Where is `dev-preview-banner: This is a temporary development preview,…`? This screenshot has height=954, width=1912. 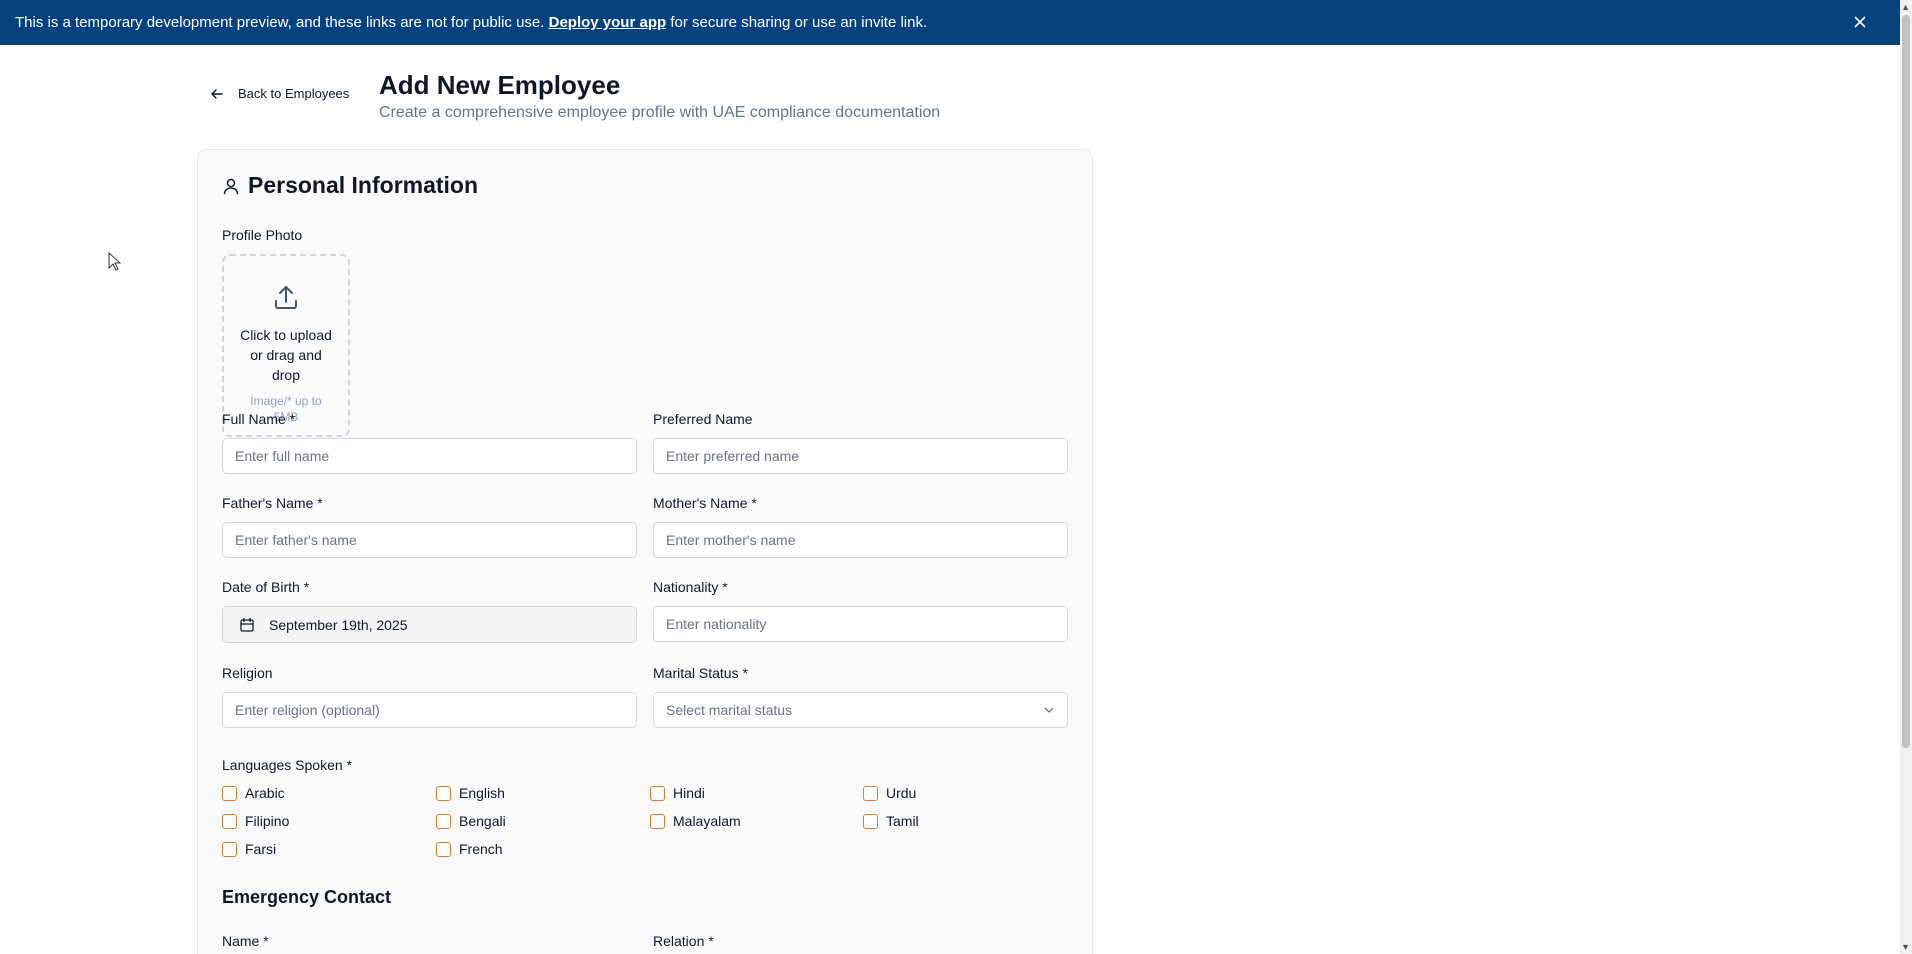
dev-preview-banner: This is a temporary development preview,… is located at coordinates (950, 22).